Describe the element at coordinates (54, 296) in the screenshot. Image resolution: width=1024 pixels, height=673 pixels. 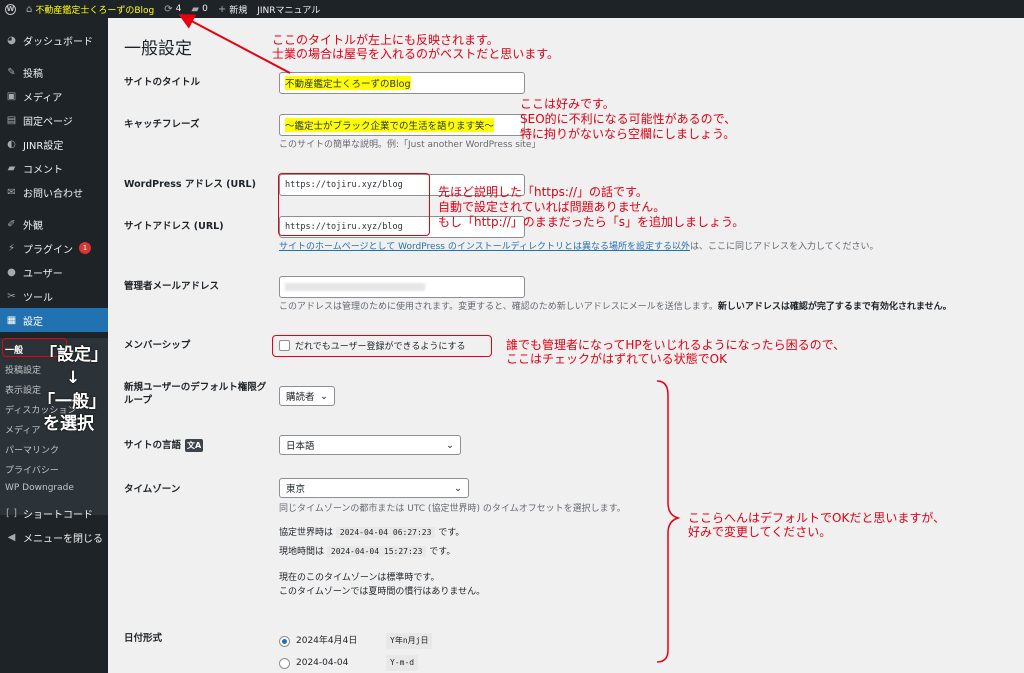
I see `sidebar-item-tools: ✂ ツール` at that location.